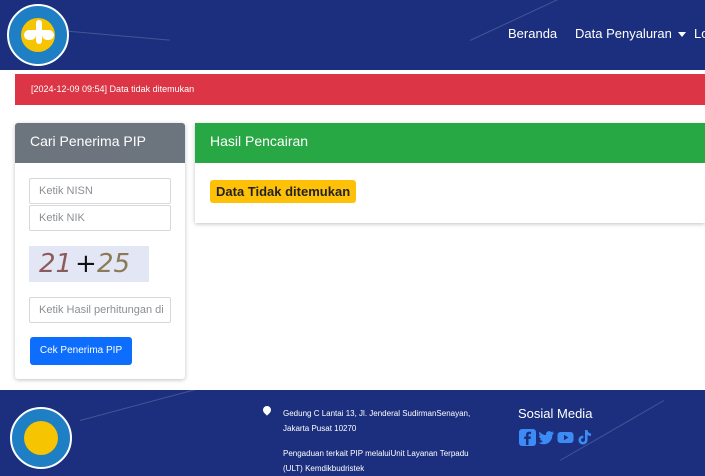  I want to click on footer-logo-emblem, so click(41, 438).